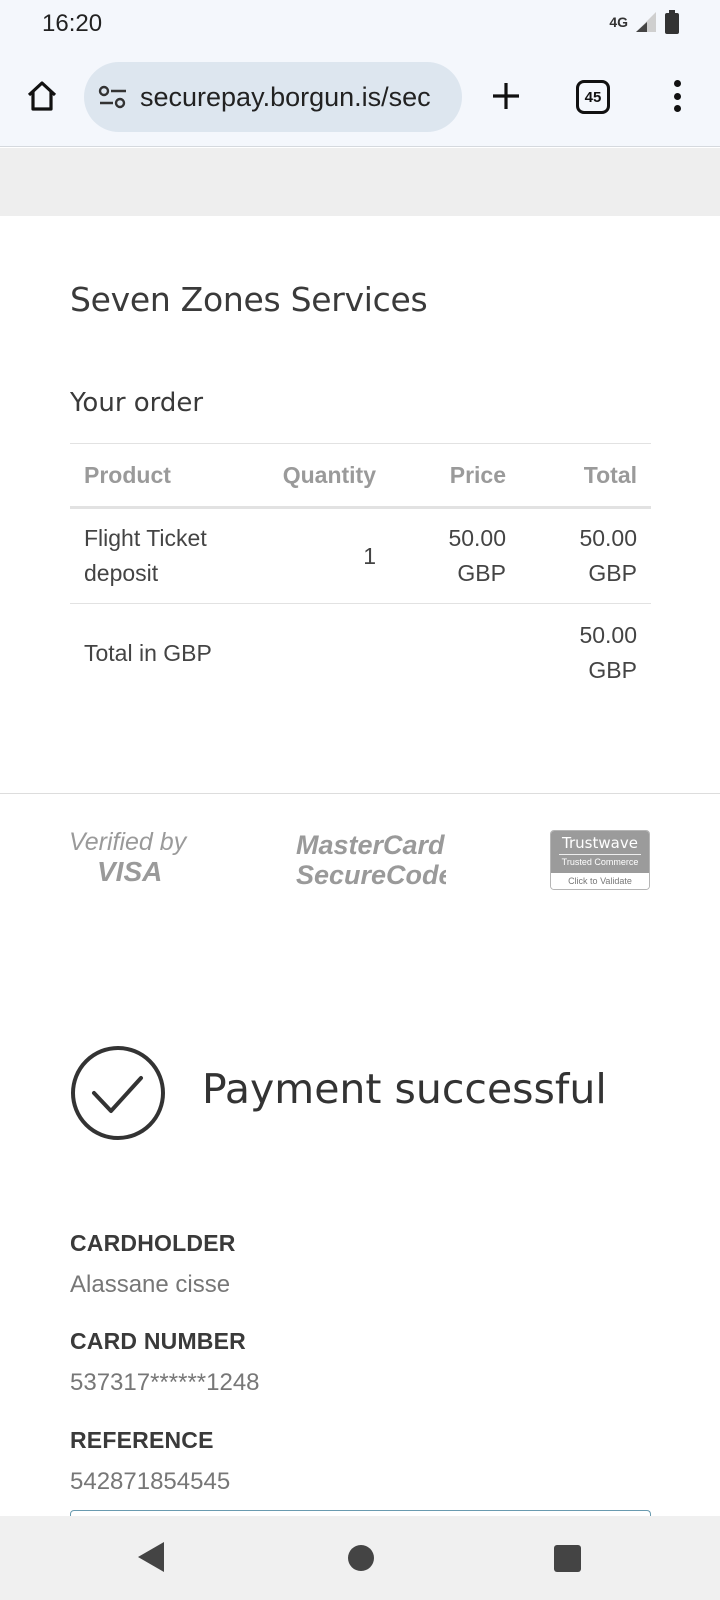 The image size is (720, 1600). Describe the element at coordinates (129, 871) in the screenshot. I see `visa-logo-line2: VISA` at that location.